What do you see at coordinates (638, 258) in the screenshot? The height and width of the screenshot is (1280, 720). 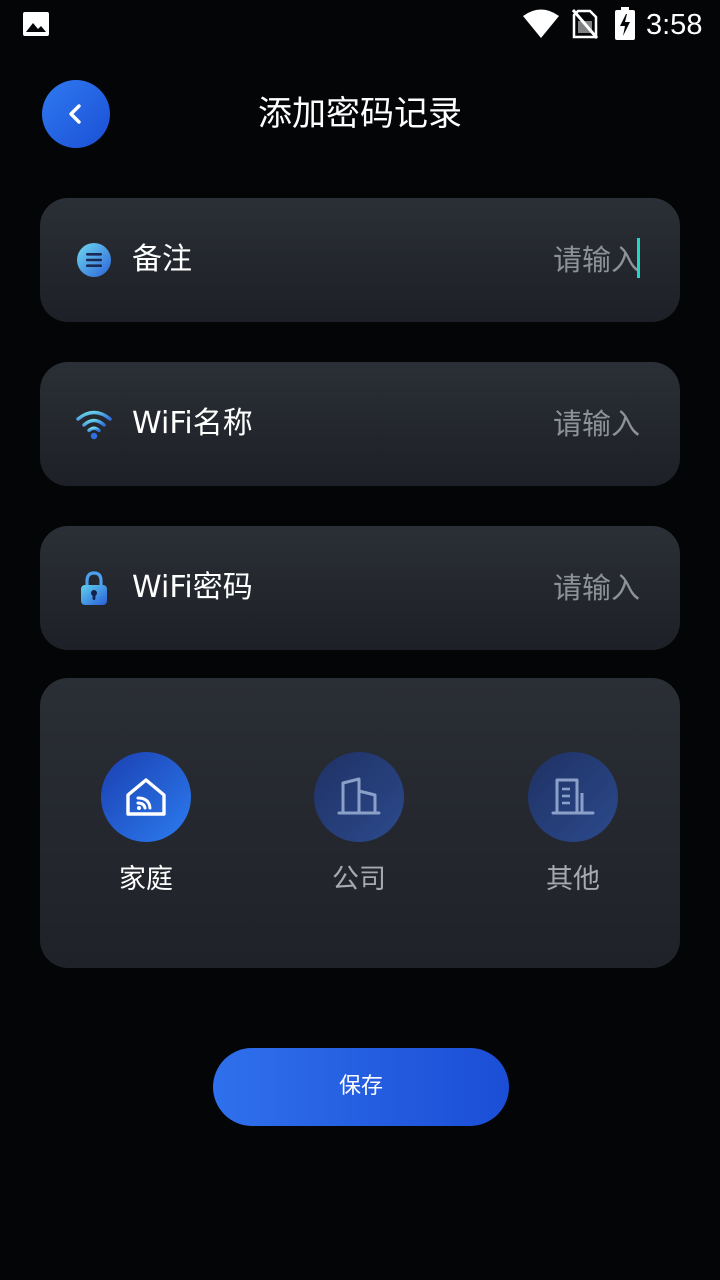 I see `text-cursor` at bounding box center [638, 258].